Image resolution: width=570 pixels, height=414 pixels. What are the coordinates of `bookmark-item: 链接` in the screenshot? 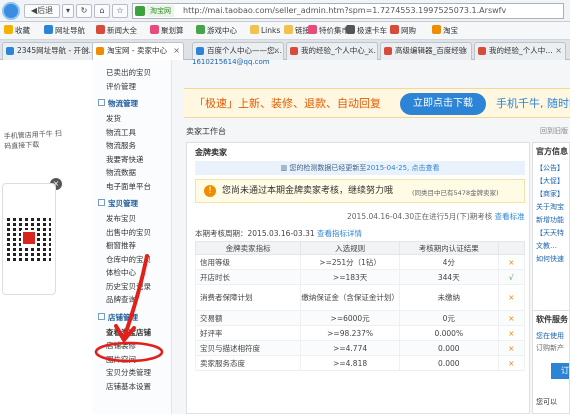 It's located at (297, 31).